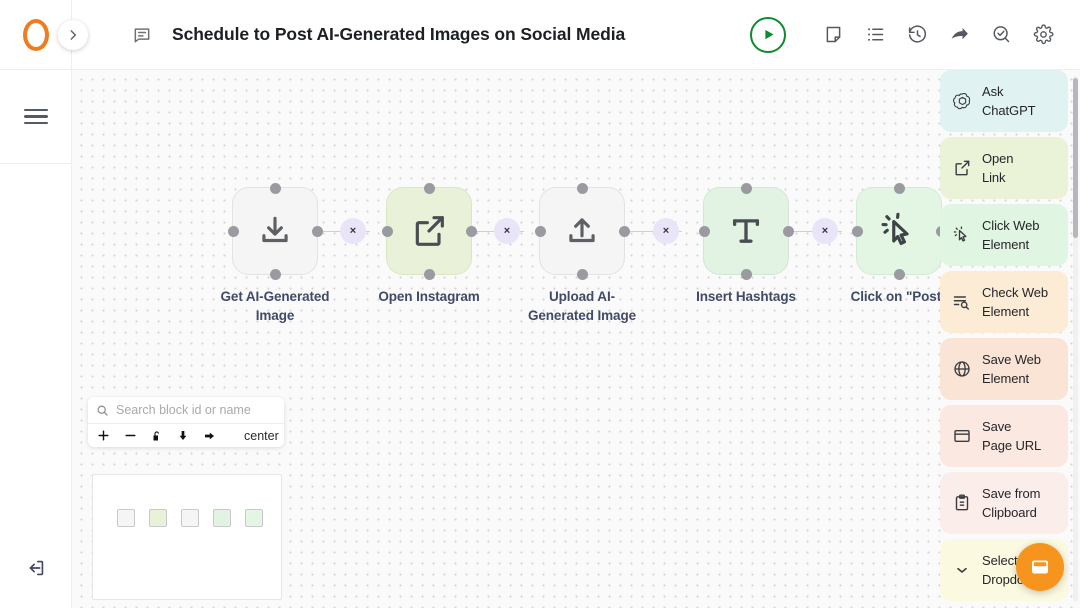 The image size is (1080, 608). What do you see at coordinates (261, 436) in the screenshot?
I see `center-button: center` at bounding box center [261, 436].